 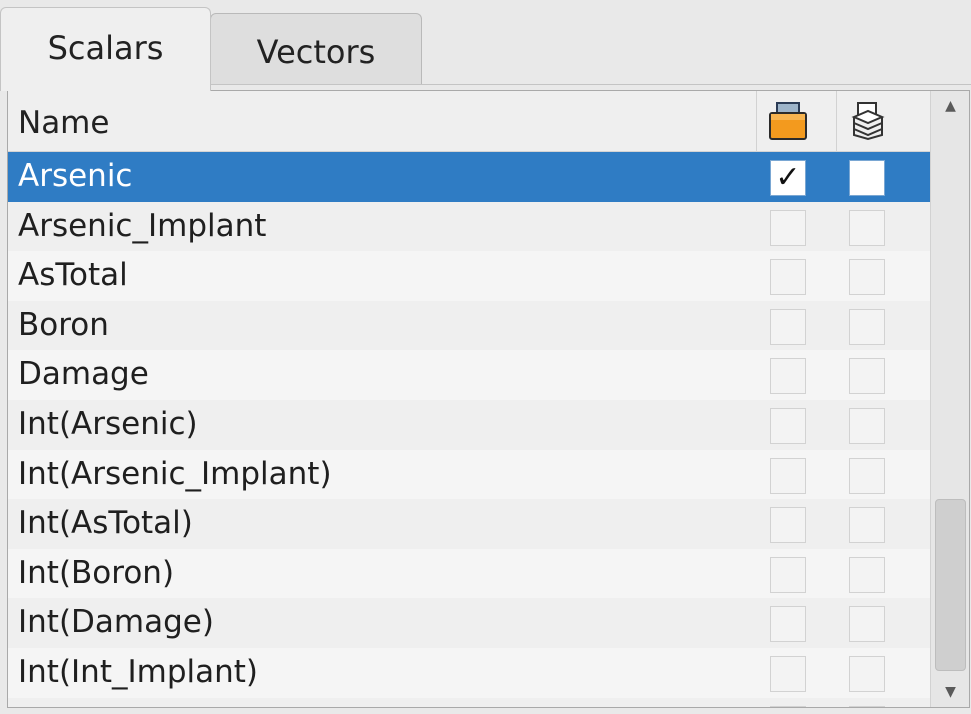 I want to click on tab-vectors: Vectors, so click(x=316, y=49).